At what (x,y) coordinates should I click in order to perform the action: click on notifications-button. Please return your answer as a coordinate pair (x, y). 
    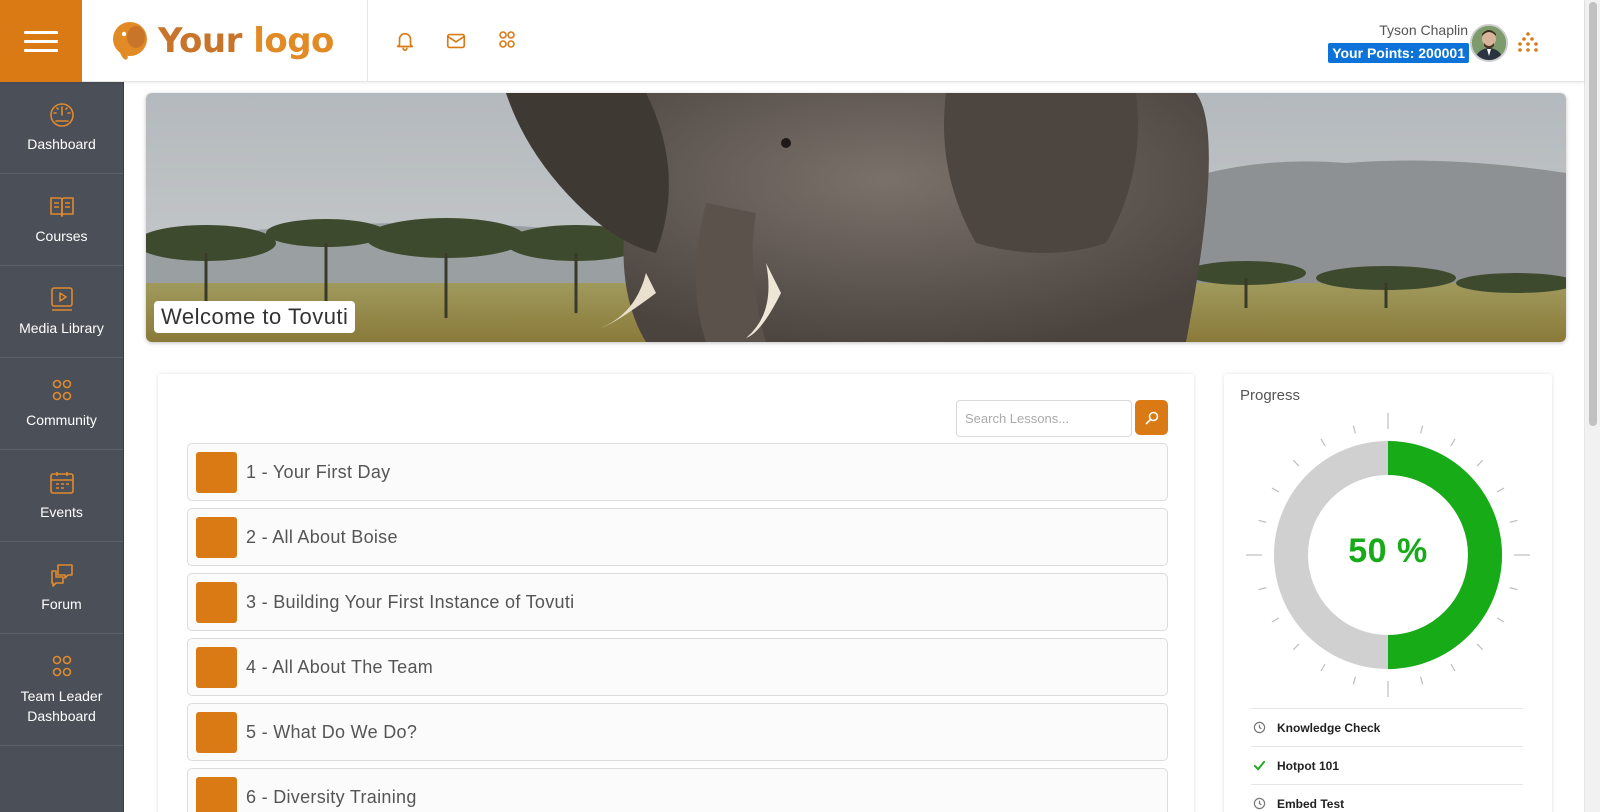
    Looking at the image, I should click on (405, 41).